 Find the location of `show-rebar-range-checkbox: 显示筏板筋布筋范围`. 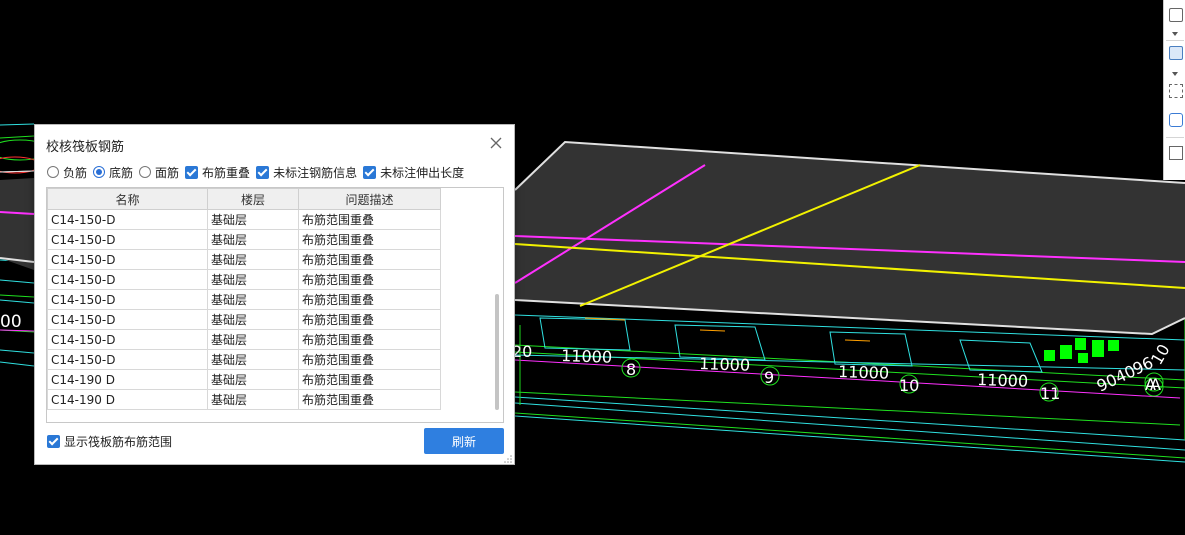

show-rebar-range-checkbox: 显示筏板筋布筋范围 is located at coordinates (109, 441).